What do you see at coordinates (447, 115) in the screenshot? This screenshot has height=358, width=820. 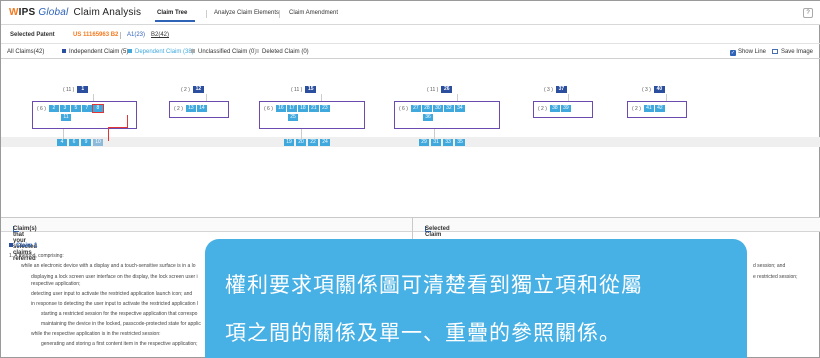 I see `dependent-group: ( 6 ) 27 28 30 32 34 36` at bounding box center [447, 115].